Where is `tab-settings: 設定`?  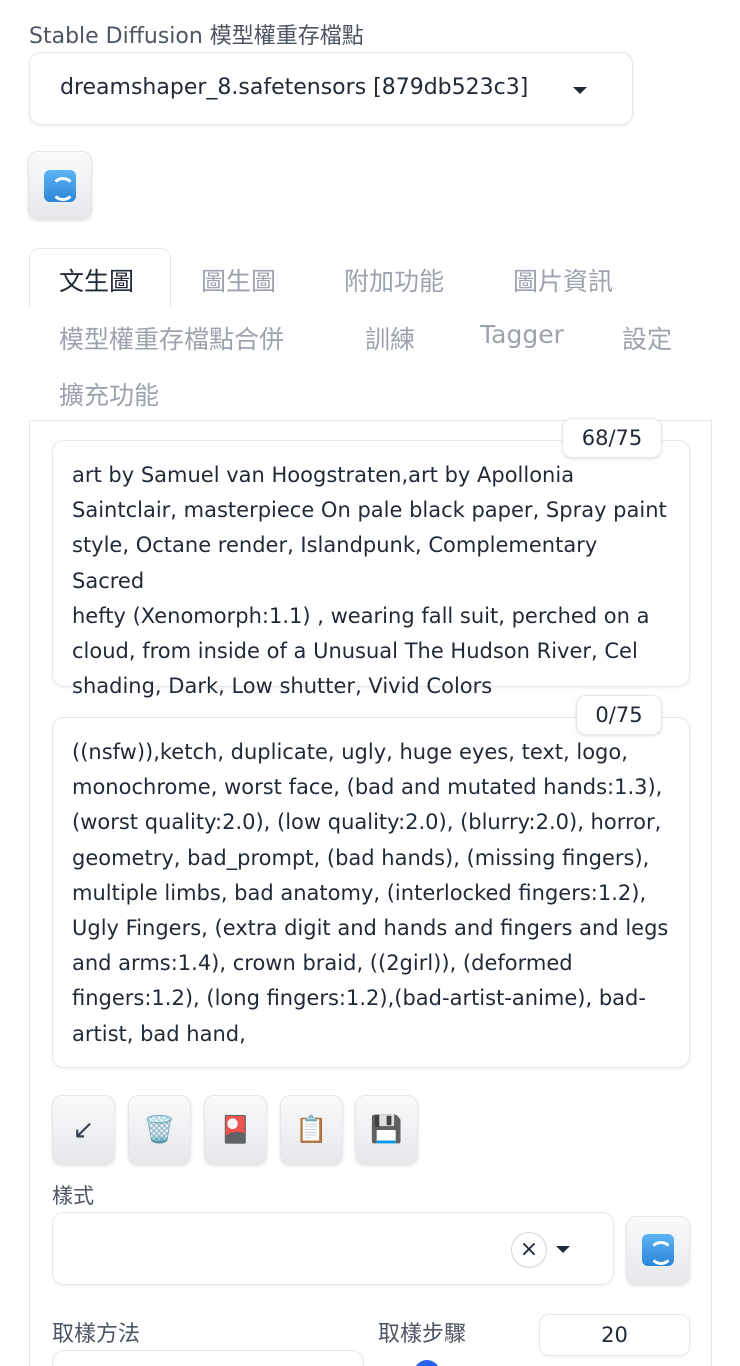
tab-settings: 設定 is located at coordinates (647, 338).